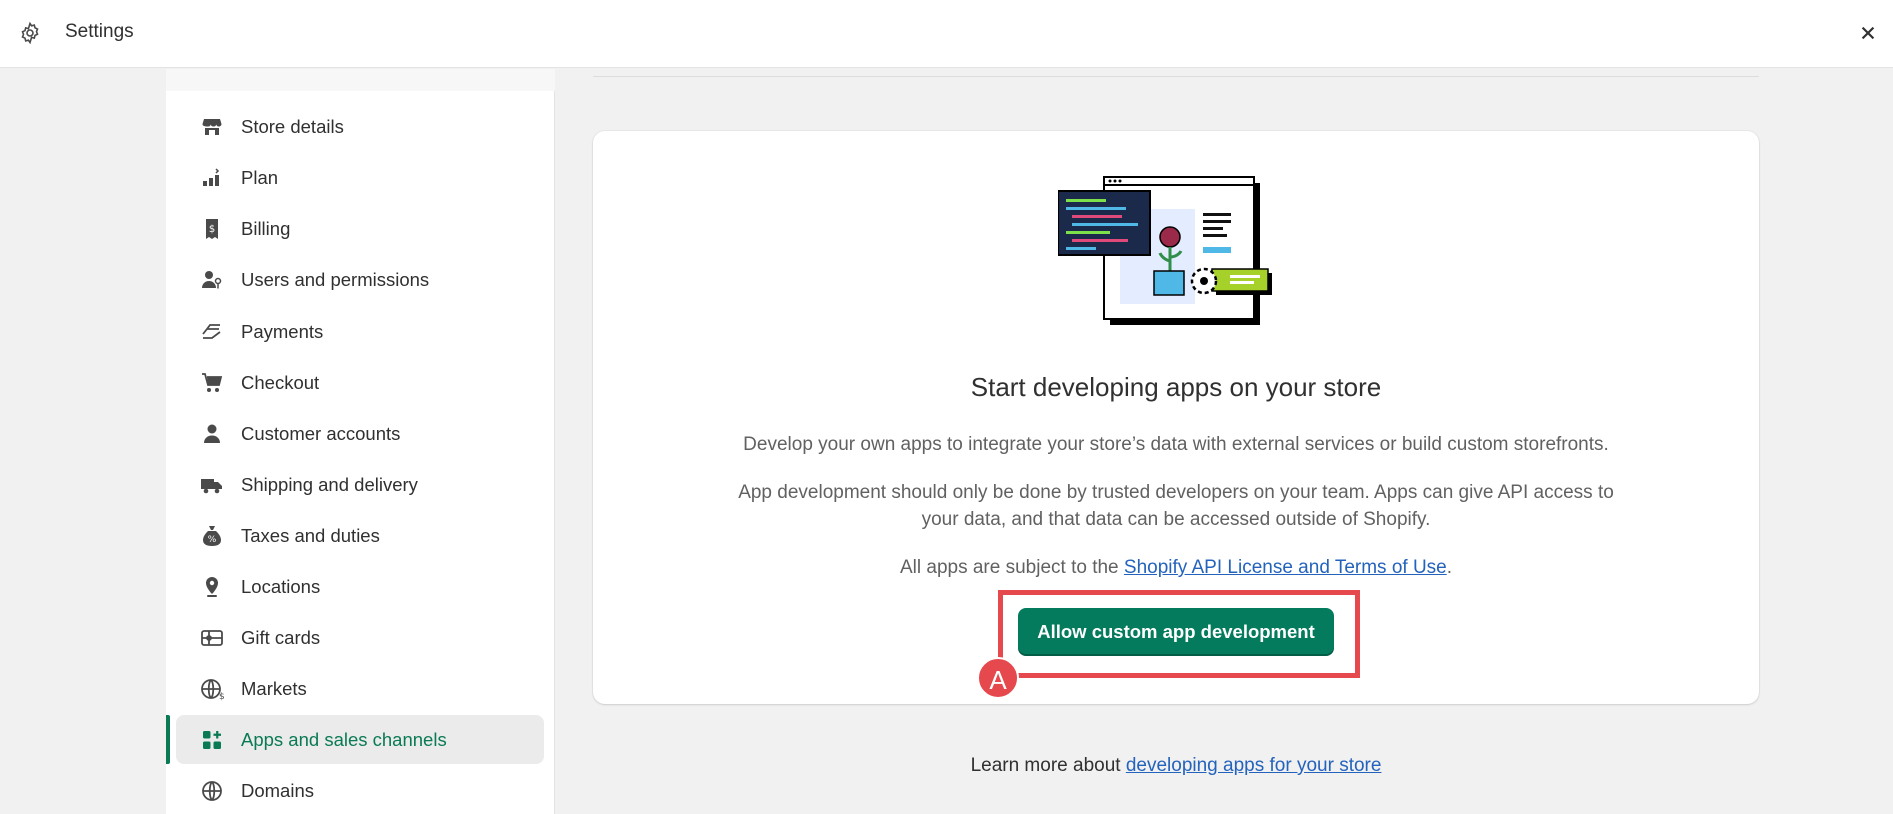 This screenshot has height=814, width=1893. I want to click on sidebar-item-apps-and-sales-channels: Apps and sales channels, so click(360, 739).